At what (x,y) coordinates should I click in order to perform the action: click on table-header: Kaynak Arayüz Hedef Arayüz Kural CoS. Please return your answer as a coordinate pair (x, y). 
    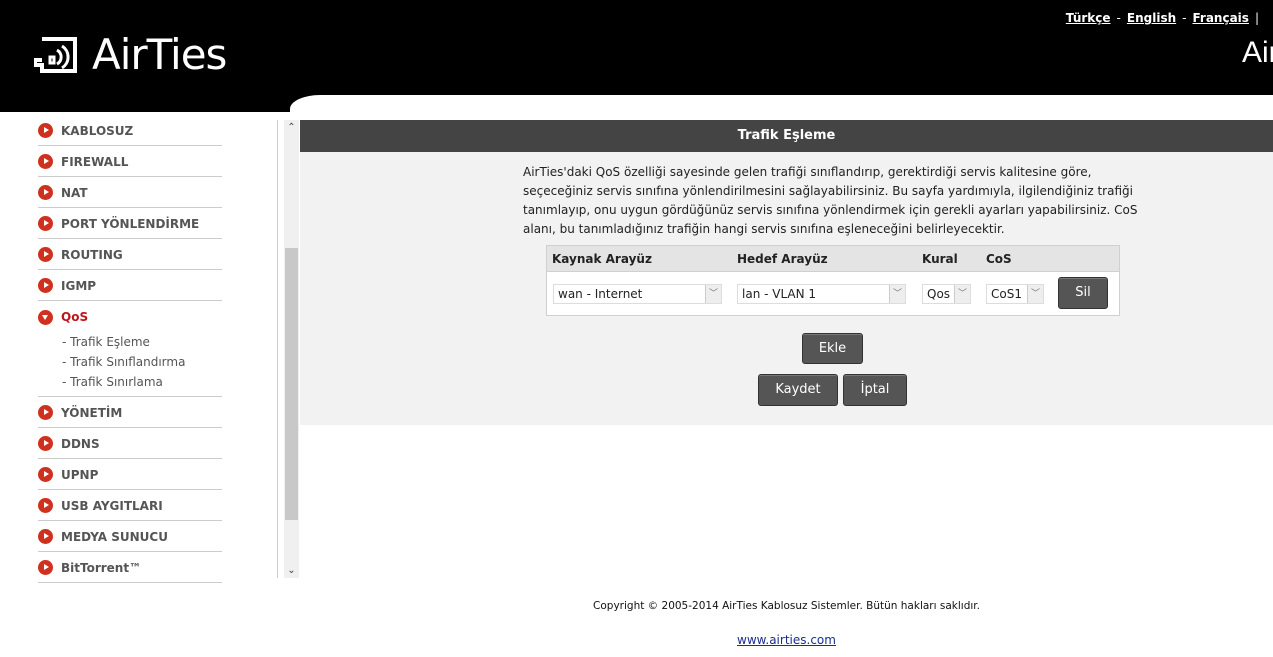
    Looking at the image, I should click on (833, 259).